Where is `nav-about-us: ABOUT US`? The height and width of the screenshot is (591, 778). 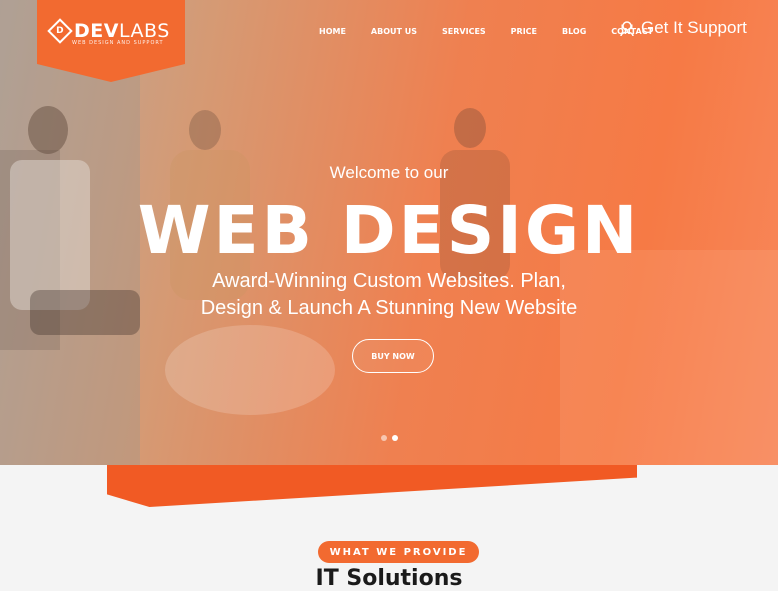
nav-about-us: ABOUT US is located at coordinates (394, 32).